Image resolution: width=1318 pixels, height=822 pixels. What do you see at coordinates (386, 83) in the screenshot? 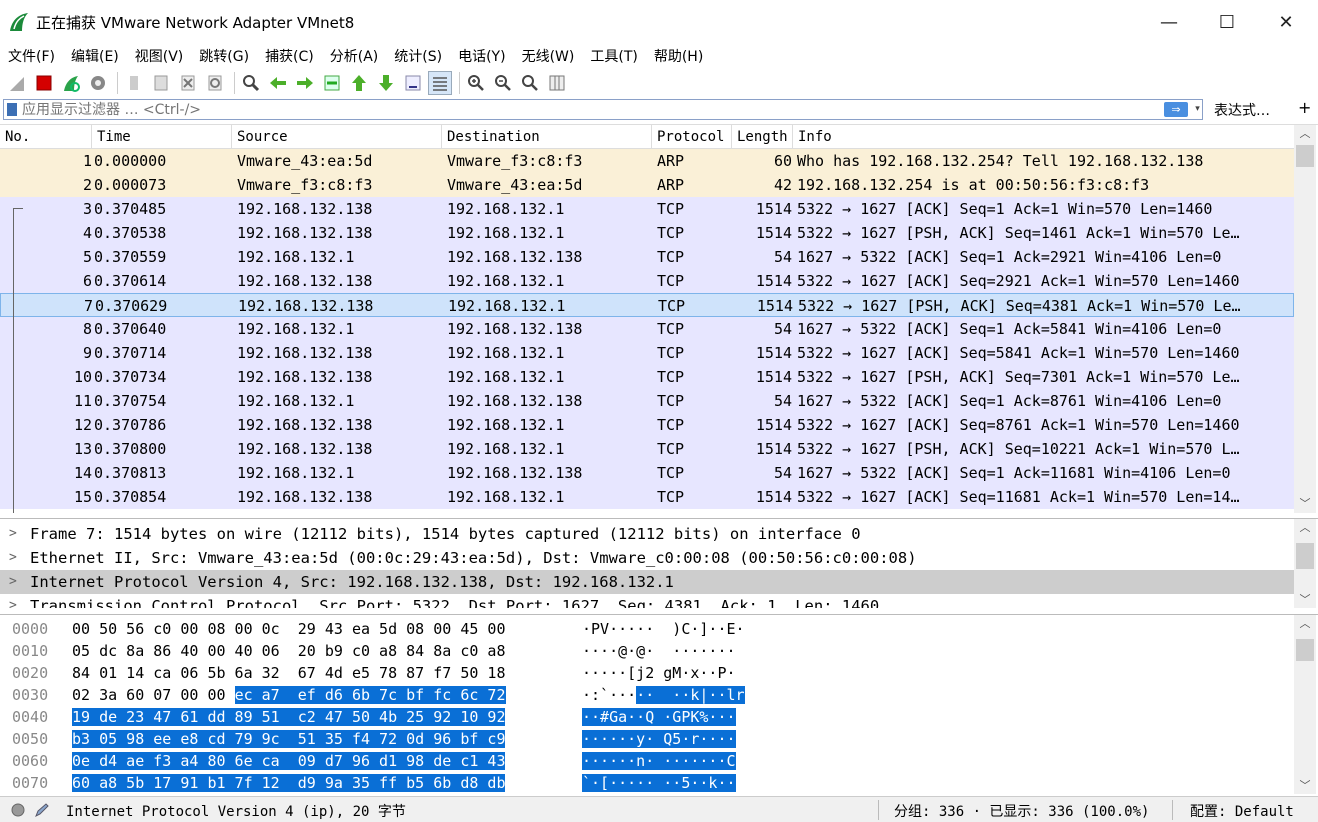
I see `go-last-icon` at bounding box center [386, 83].